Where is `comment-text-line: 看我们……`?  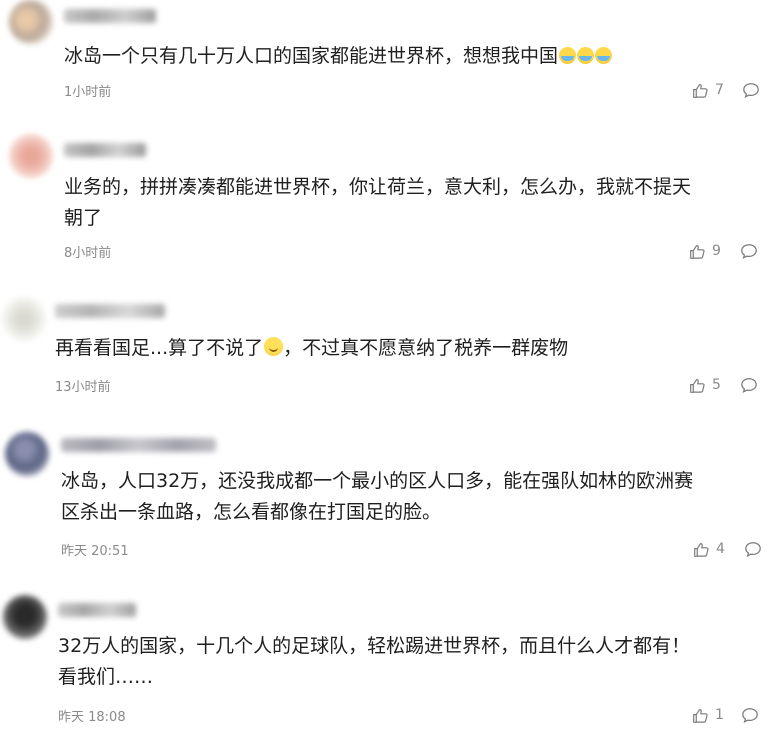 comment-text-line: 看我们…… is located at coordinates (106, 677).